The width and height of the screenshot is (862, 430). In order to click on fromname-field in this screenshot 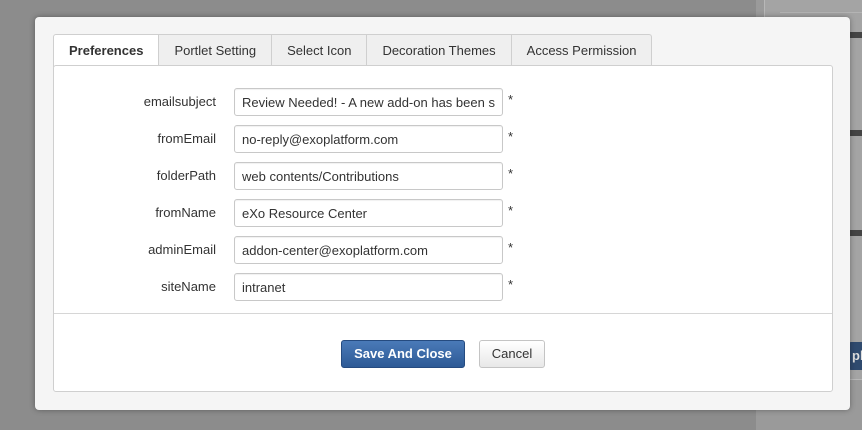, I will do `click(368, 213)`.